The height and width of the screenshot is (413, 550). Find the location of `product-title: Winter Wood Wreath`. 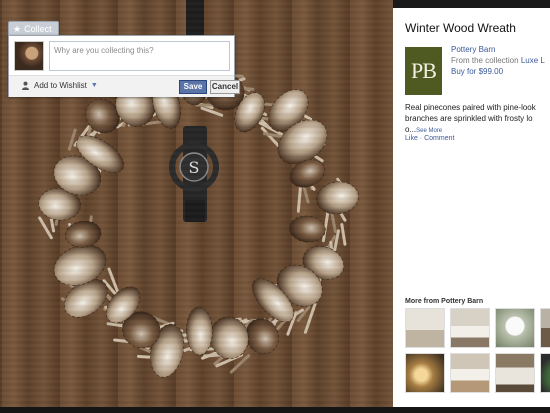

product-title: Winter Wood Wreath is located at coordinates (460, 28).